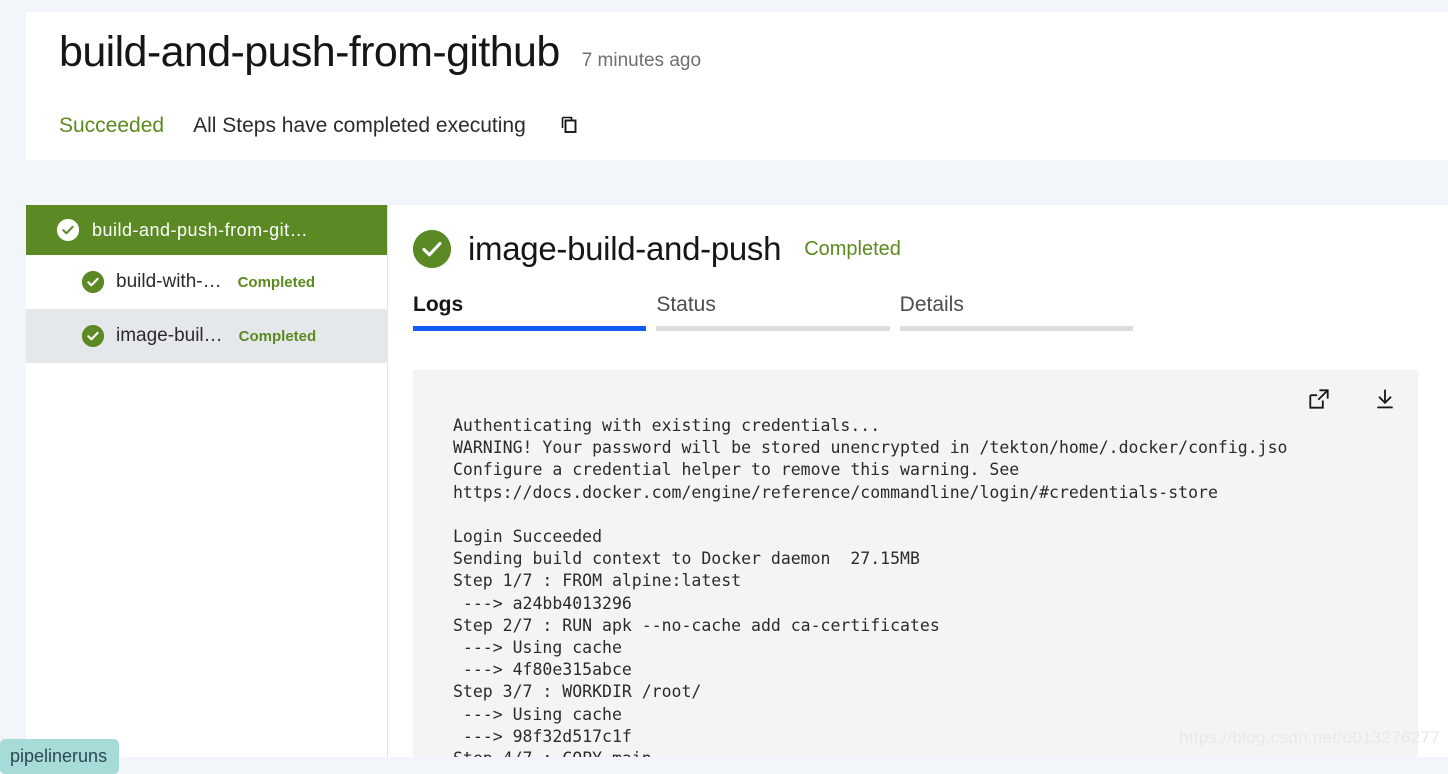  Describe the element at coordinates (773, 328) in the screenshot. I see `tab-status-underline` at that location.